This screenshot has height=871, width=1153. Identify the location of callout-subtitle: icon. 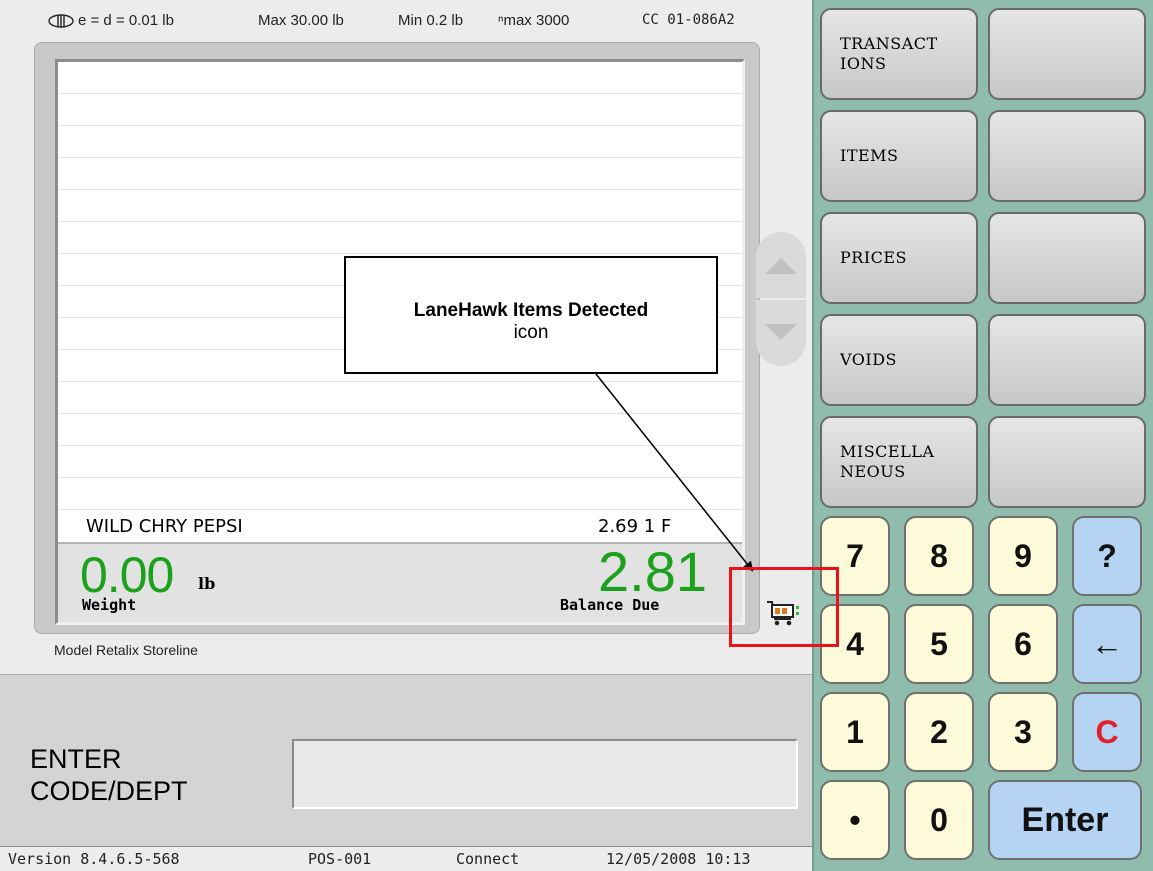
(531, 332).